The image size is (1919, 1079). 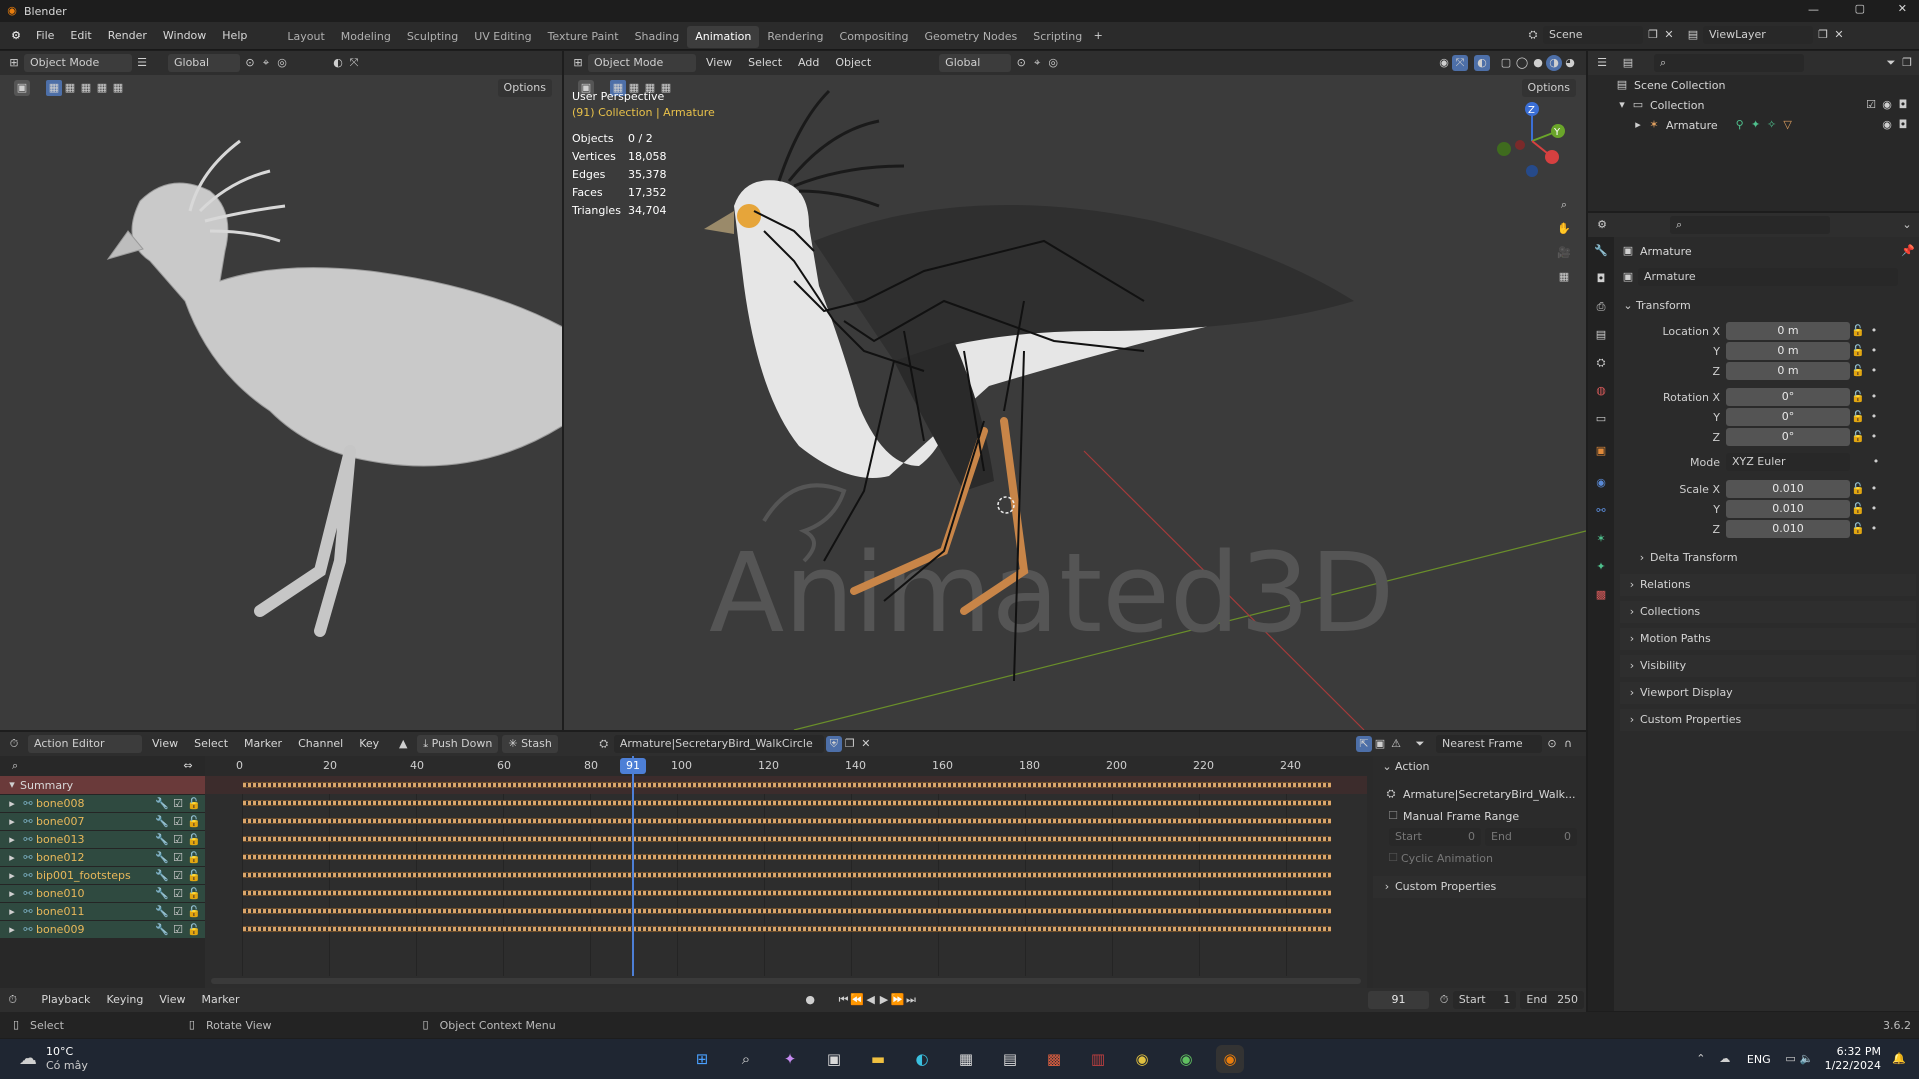 What do you see at coordinates (657, 37) in the screenshot?
I see `tab-shading: Shading` at bounding box center [657, 37].